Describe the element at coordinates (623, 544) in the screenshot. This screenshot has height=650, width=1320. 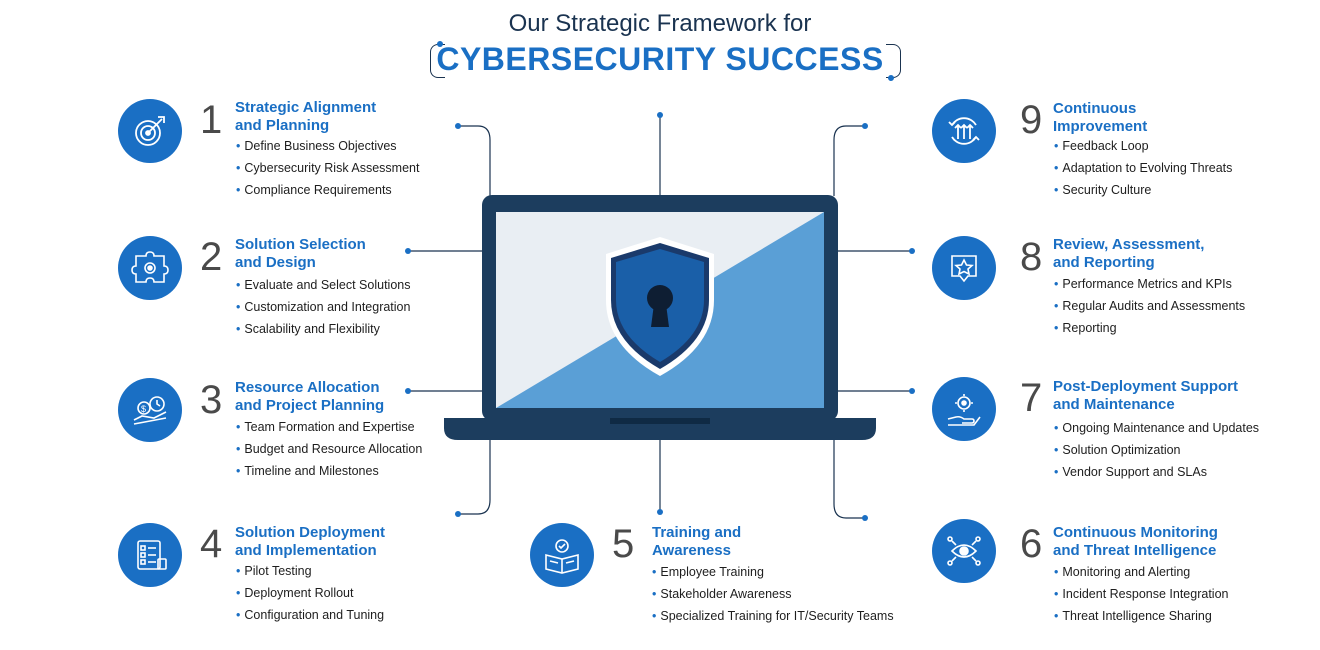
I see `step-5-number: 5` at that location.